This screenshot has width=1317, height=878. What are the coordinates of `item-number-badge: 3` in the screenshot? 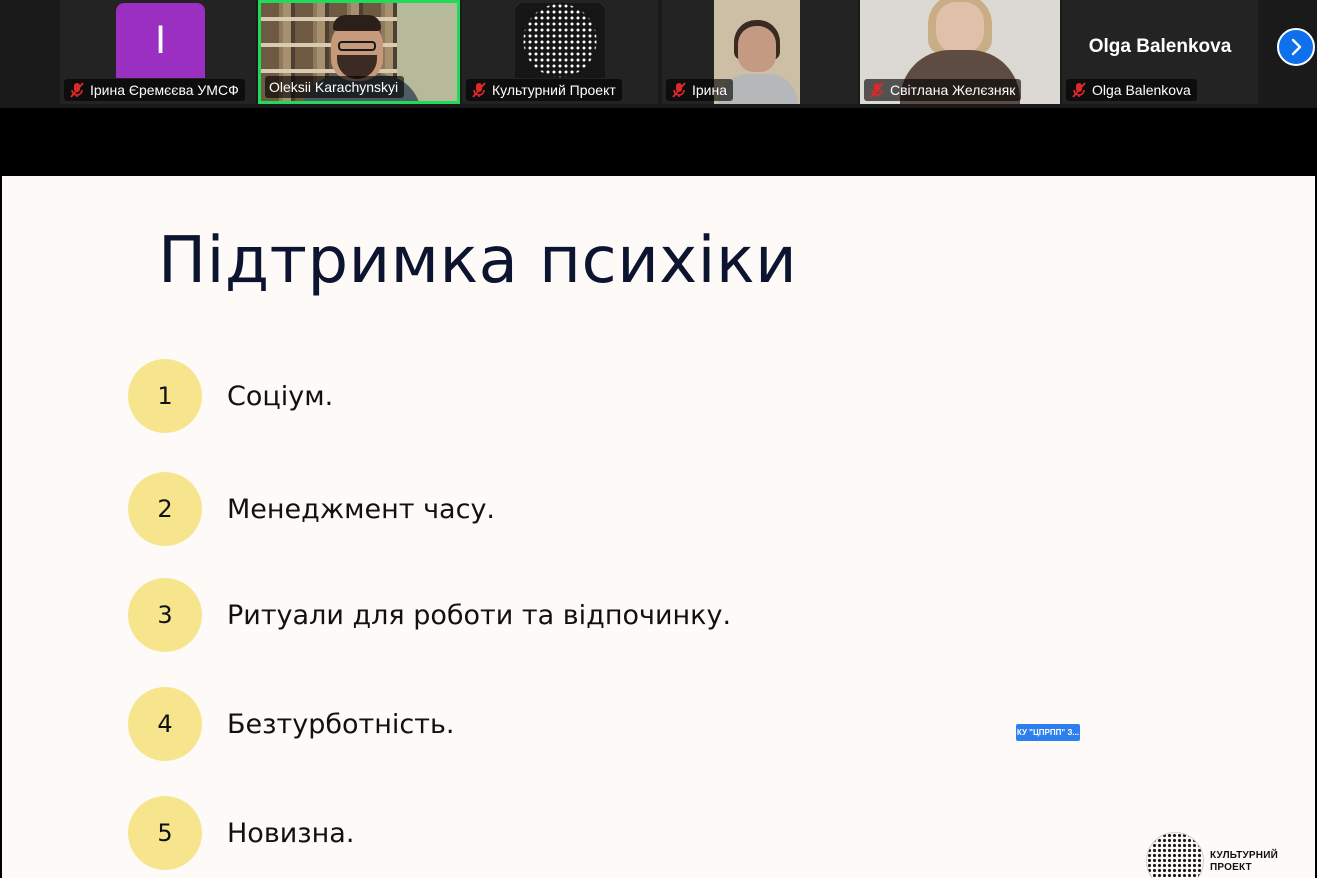 It's located at (165, 615).